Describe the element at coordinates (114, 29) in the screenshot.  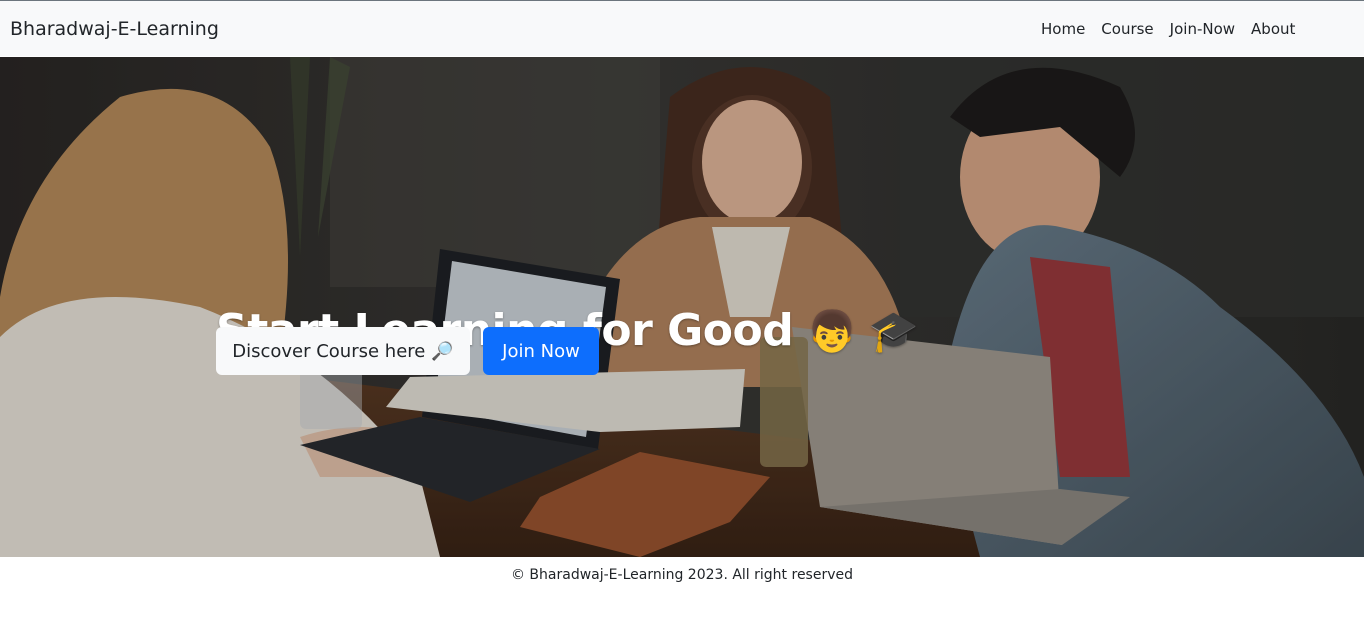
I see `brand-link: Bharadwaj-E-Learning` at that location.